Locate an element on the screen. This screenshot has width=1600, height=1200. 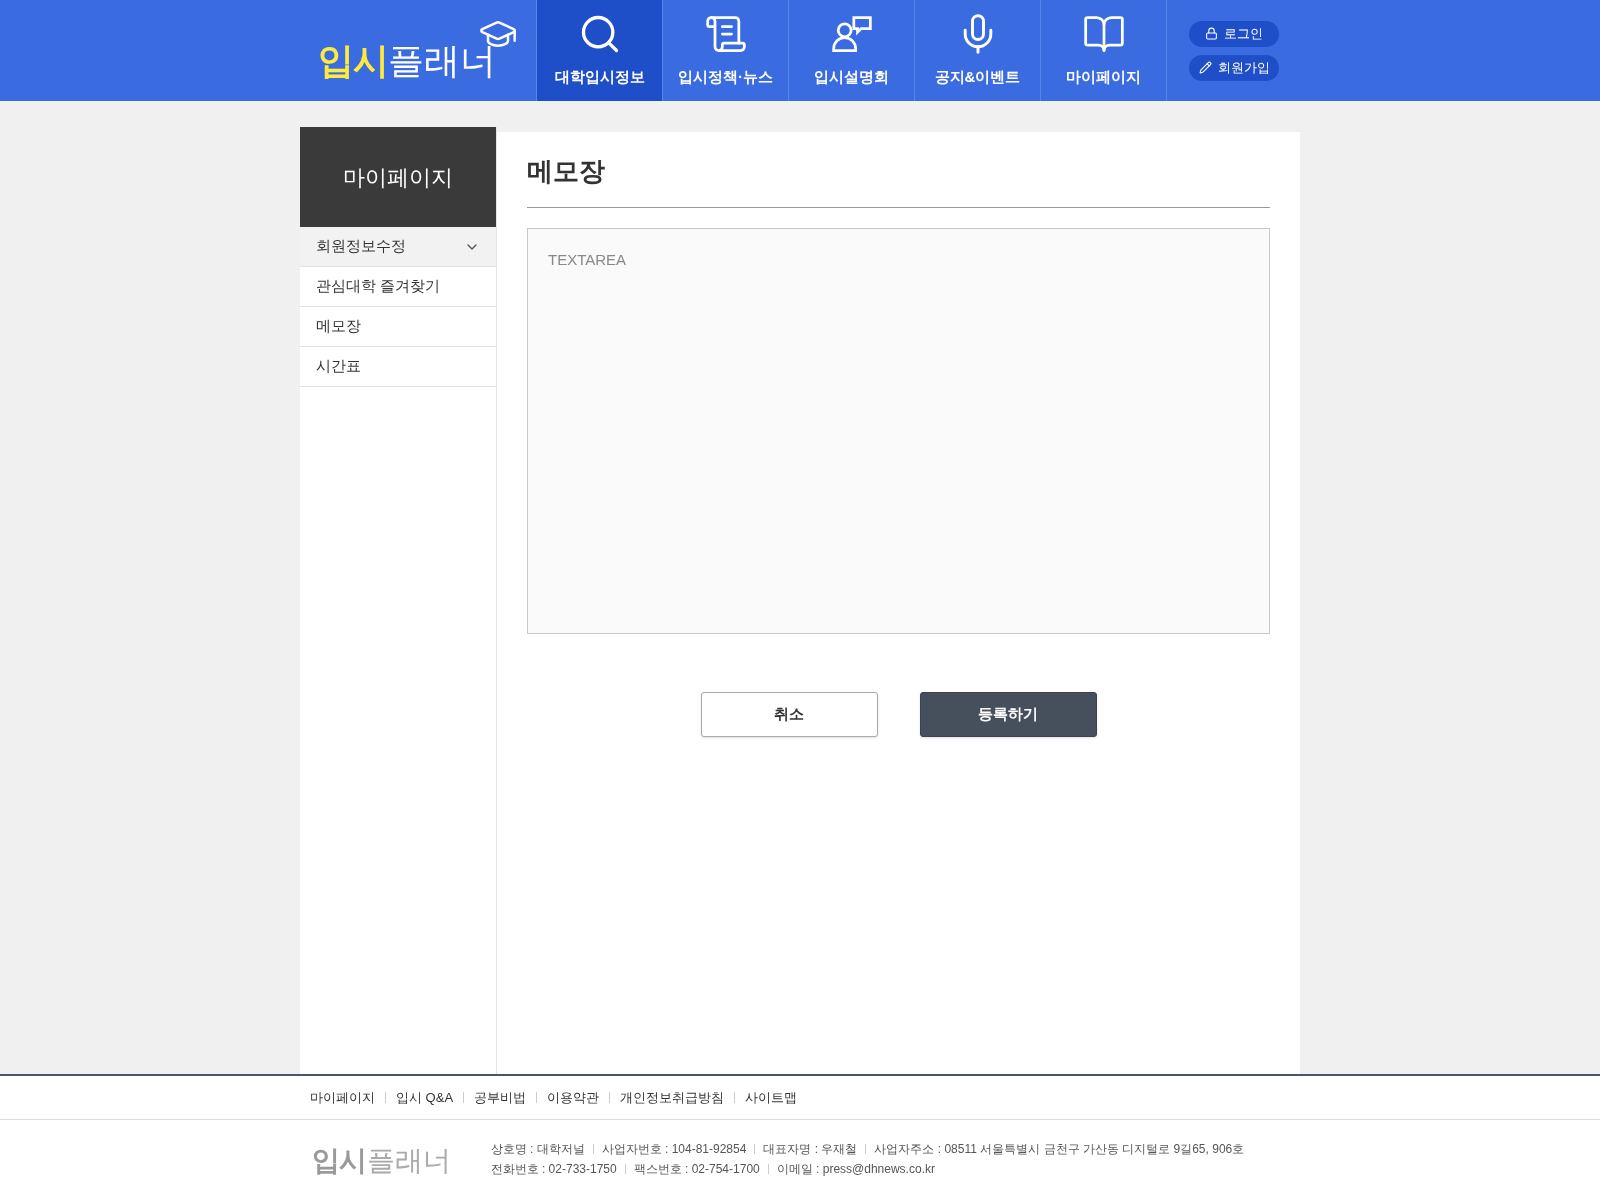
company-info: 이메일 : press@dhnews.co.kr is located at coordinates (855, 1169).